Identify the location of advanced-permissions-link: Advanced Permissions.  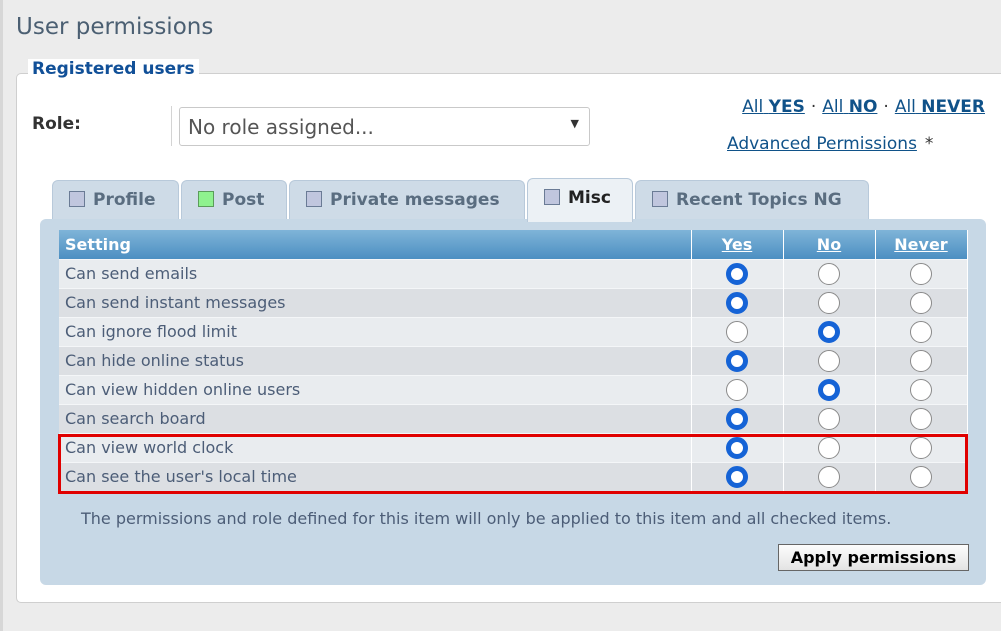
(822, 144).